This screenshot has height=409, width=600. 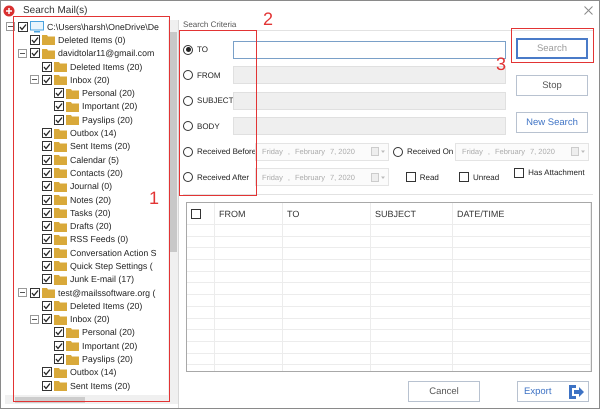 I want to click on action-button: New Search, so click(x=552, y=122).